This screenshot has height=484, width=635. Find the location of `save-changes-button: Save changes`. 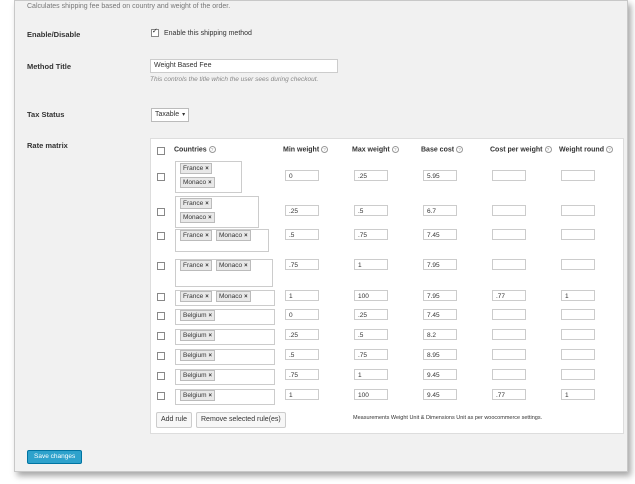

save-changes-button: Save changes is located at coordinates (55, 457).